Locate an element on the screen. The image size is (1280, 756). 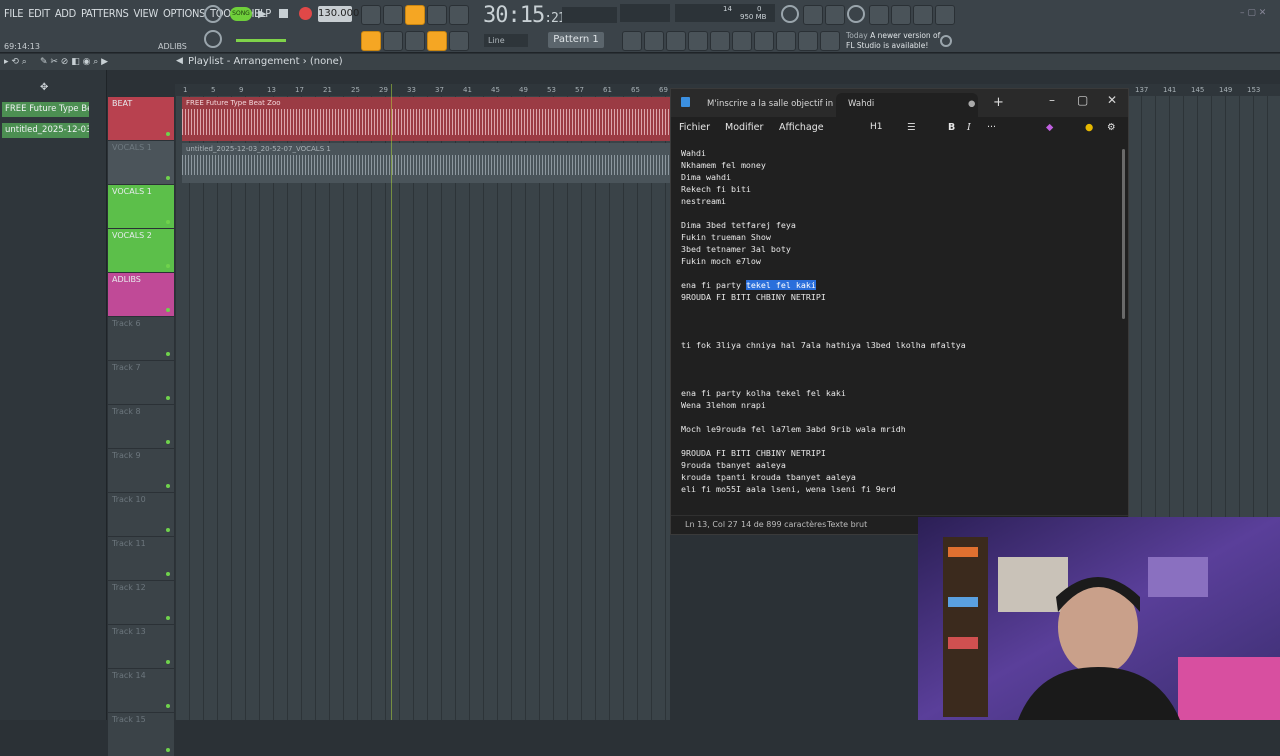
browser-move-icon: ✥ is located at coordinates (44, 87).